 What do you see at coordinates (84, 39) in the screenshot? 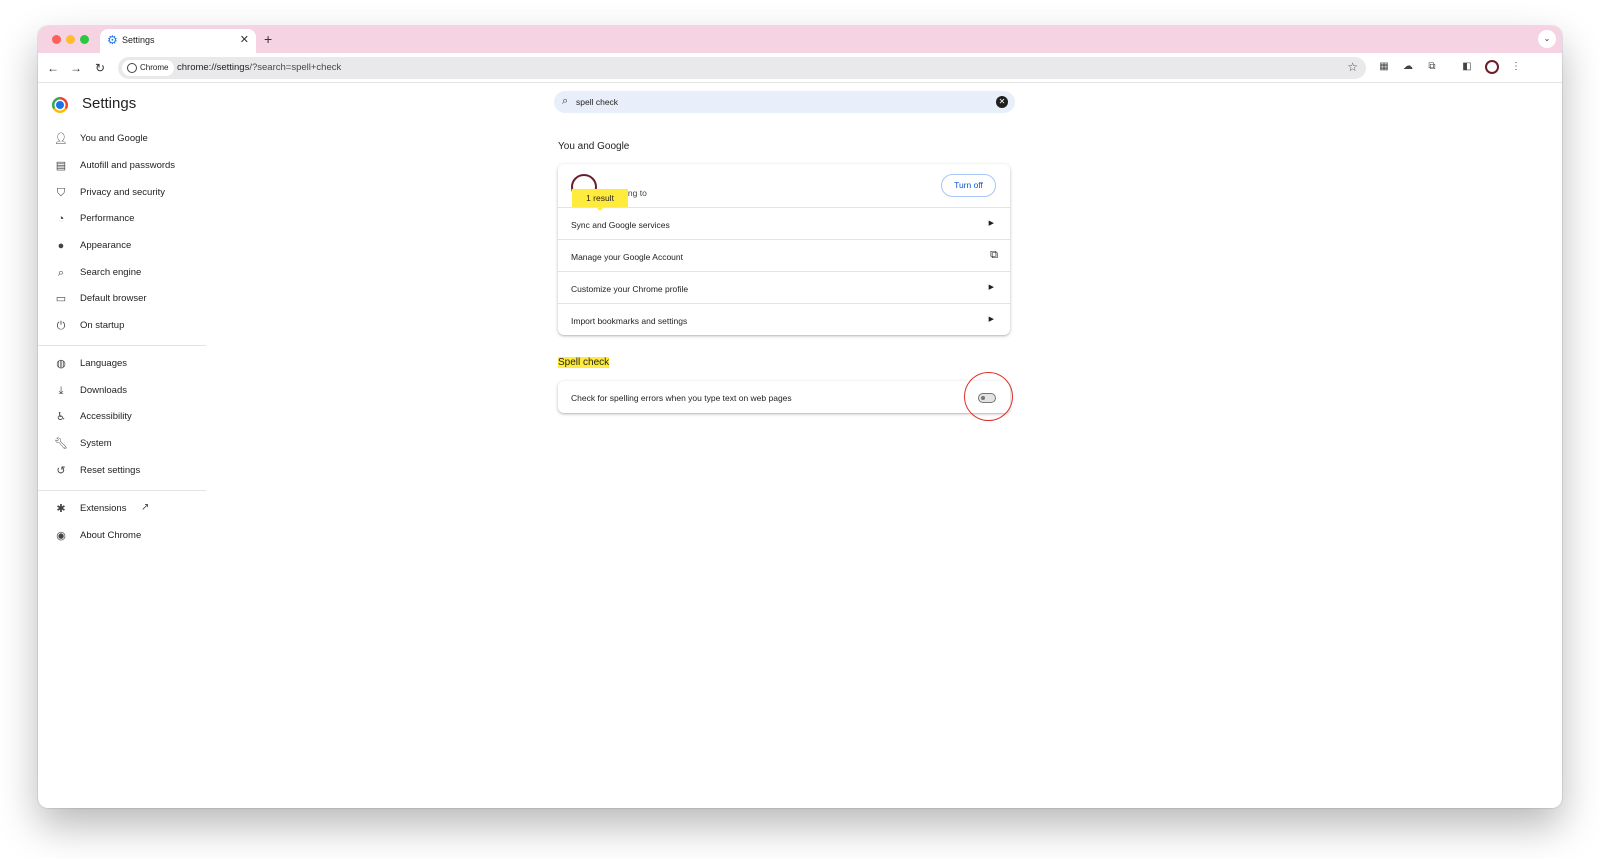
I see `maximize-window-button` at bounding box center [84, 39].